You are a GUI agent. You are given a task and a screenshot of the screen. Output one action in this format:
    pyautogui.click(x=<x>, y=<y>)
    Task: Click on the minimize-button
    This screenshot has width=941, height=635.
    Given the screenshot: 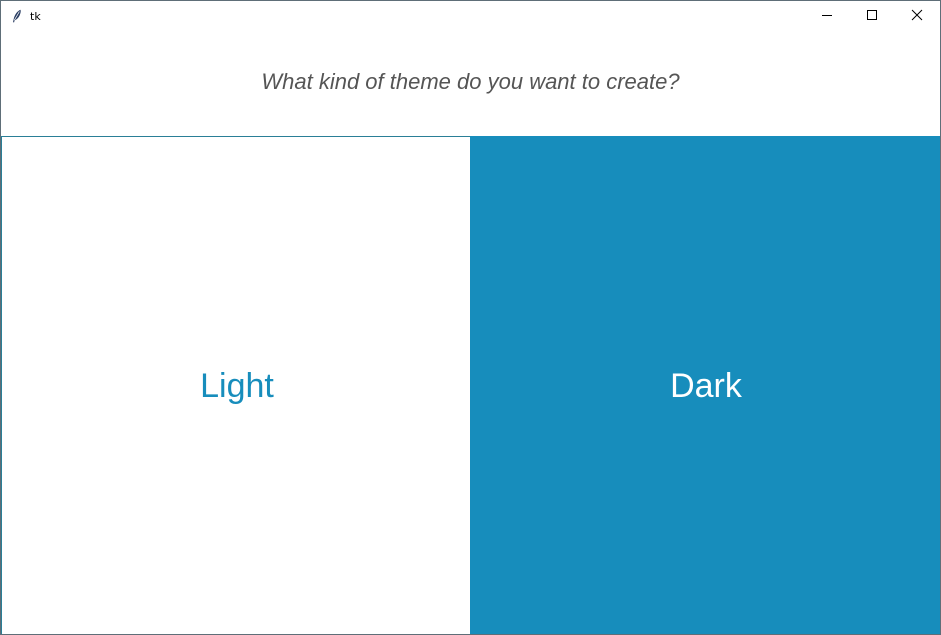 What is the action you would take?
    pyautogui.click(x=826, y=16)
    